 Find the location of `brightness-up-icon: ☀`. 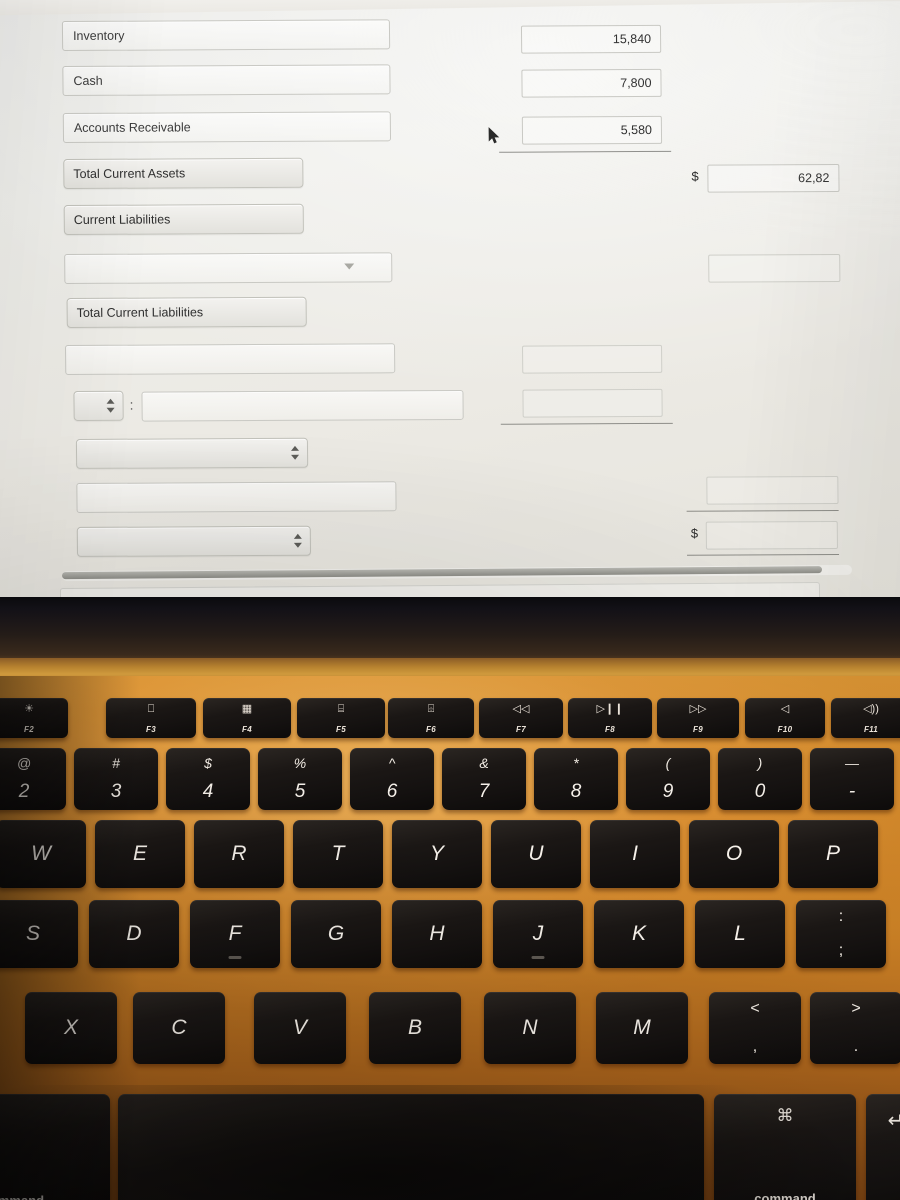

brightness-up-icon: ☀ is located at coordinates (29, 709).